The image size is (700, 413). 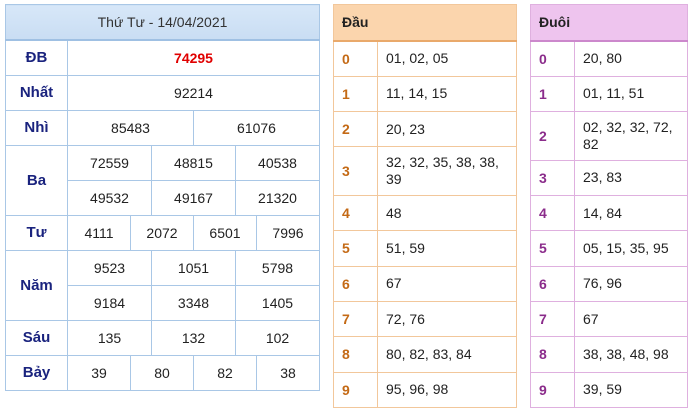 I want to click on dau-values: 01, 02, 05, so click(x=447, y=58).